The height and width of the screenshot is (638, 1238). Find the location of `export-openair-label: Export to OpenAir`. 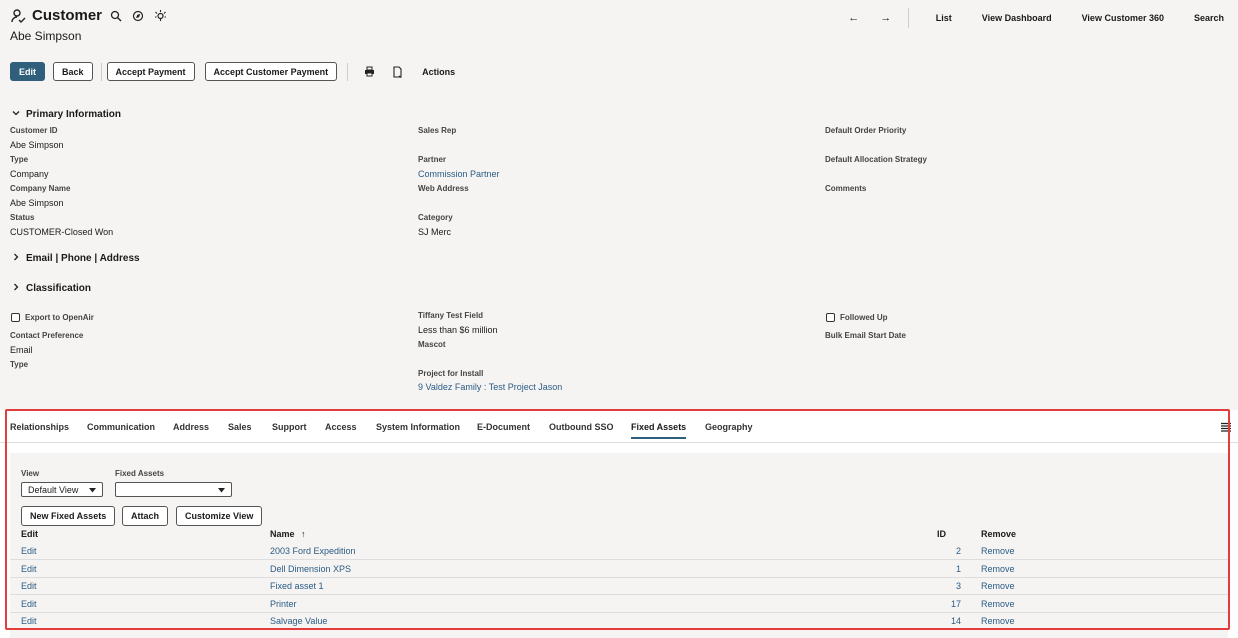

export-openair-label: Export to OpenAir is located at coordinates (59, 317).